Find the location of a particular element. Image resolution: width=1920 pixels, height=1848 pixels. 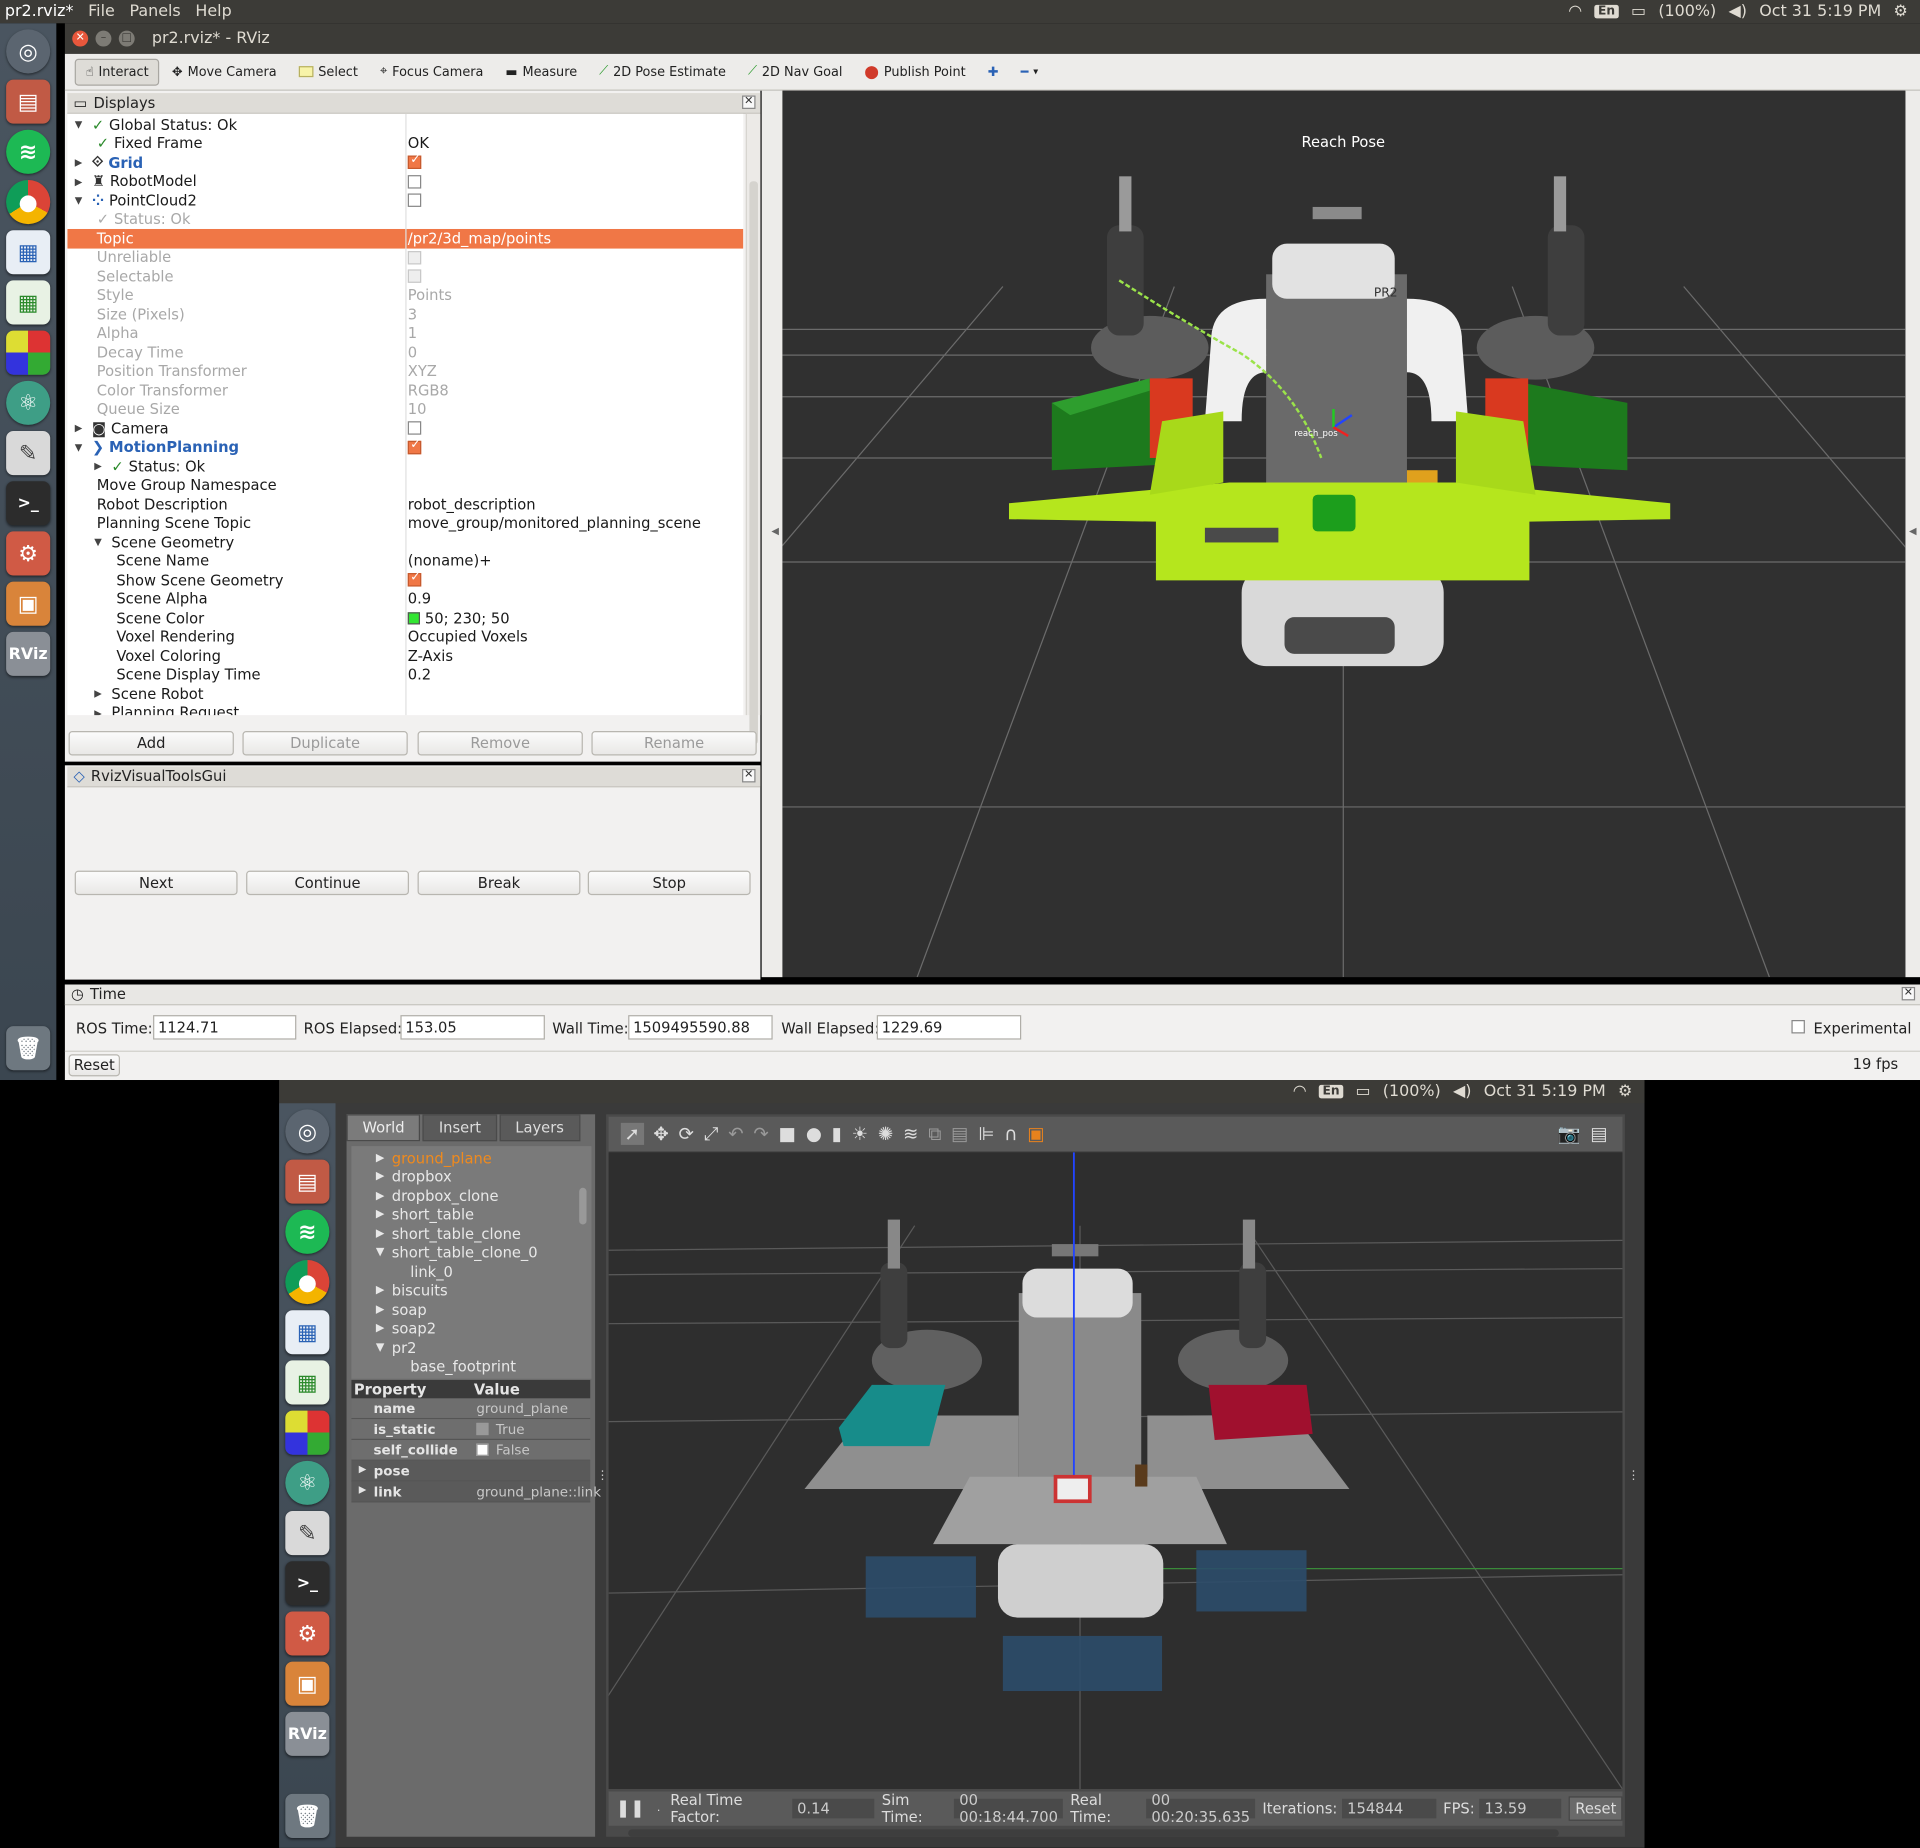

files-icon: ▤ is located at coordinates (28, 101).